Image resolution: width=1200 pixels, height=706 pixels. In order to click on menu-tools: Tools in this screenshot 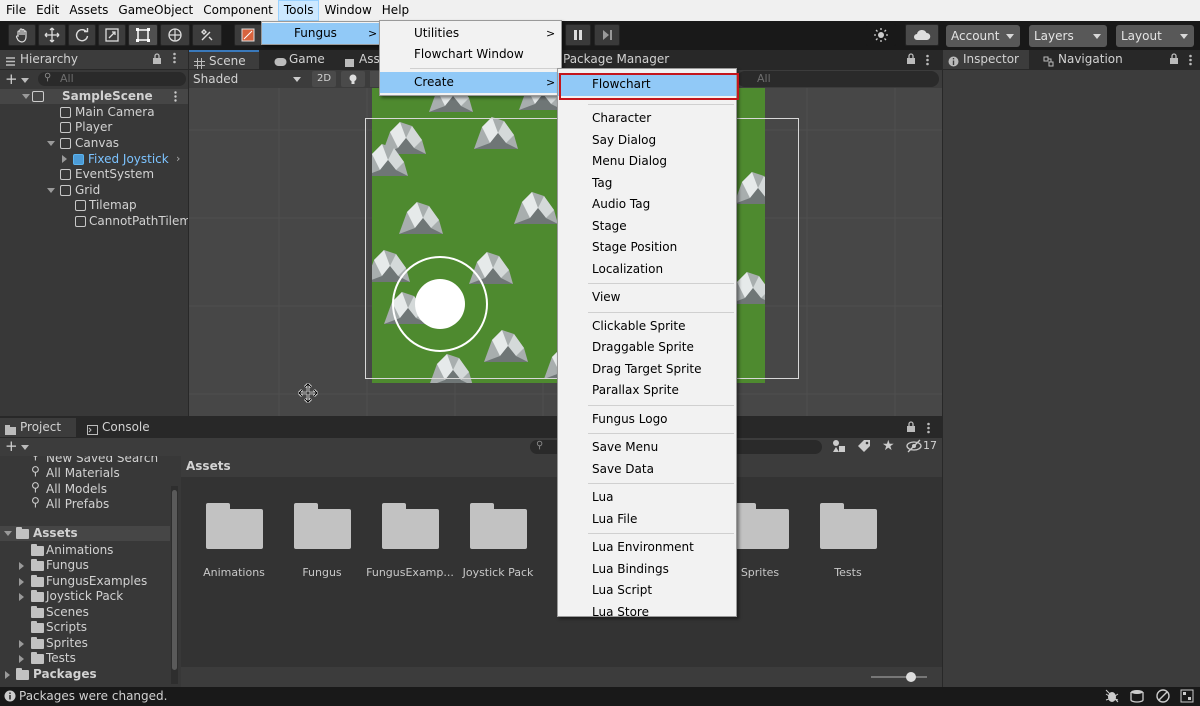, I will do `click(298, 10)`.